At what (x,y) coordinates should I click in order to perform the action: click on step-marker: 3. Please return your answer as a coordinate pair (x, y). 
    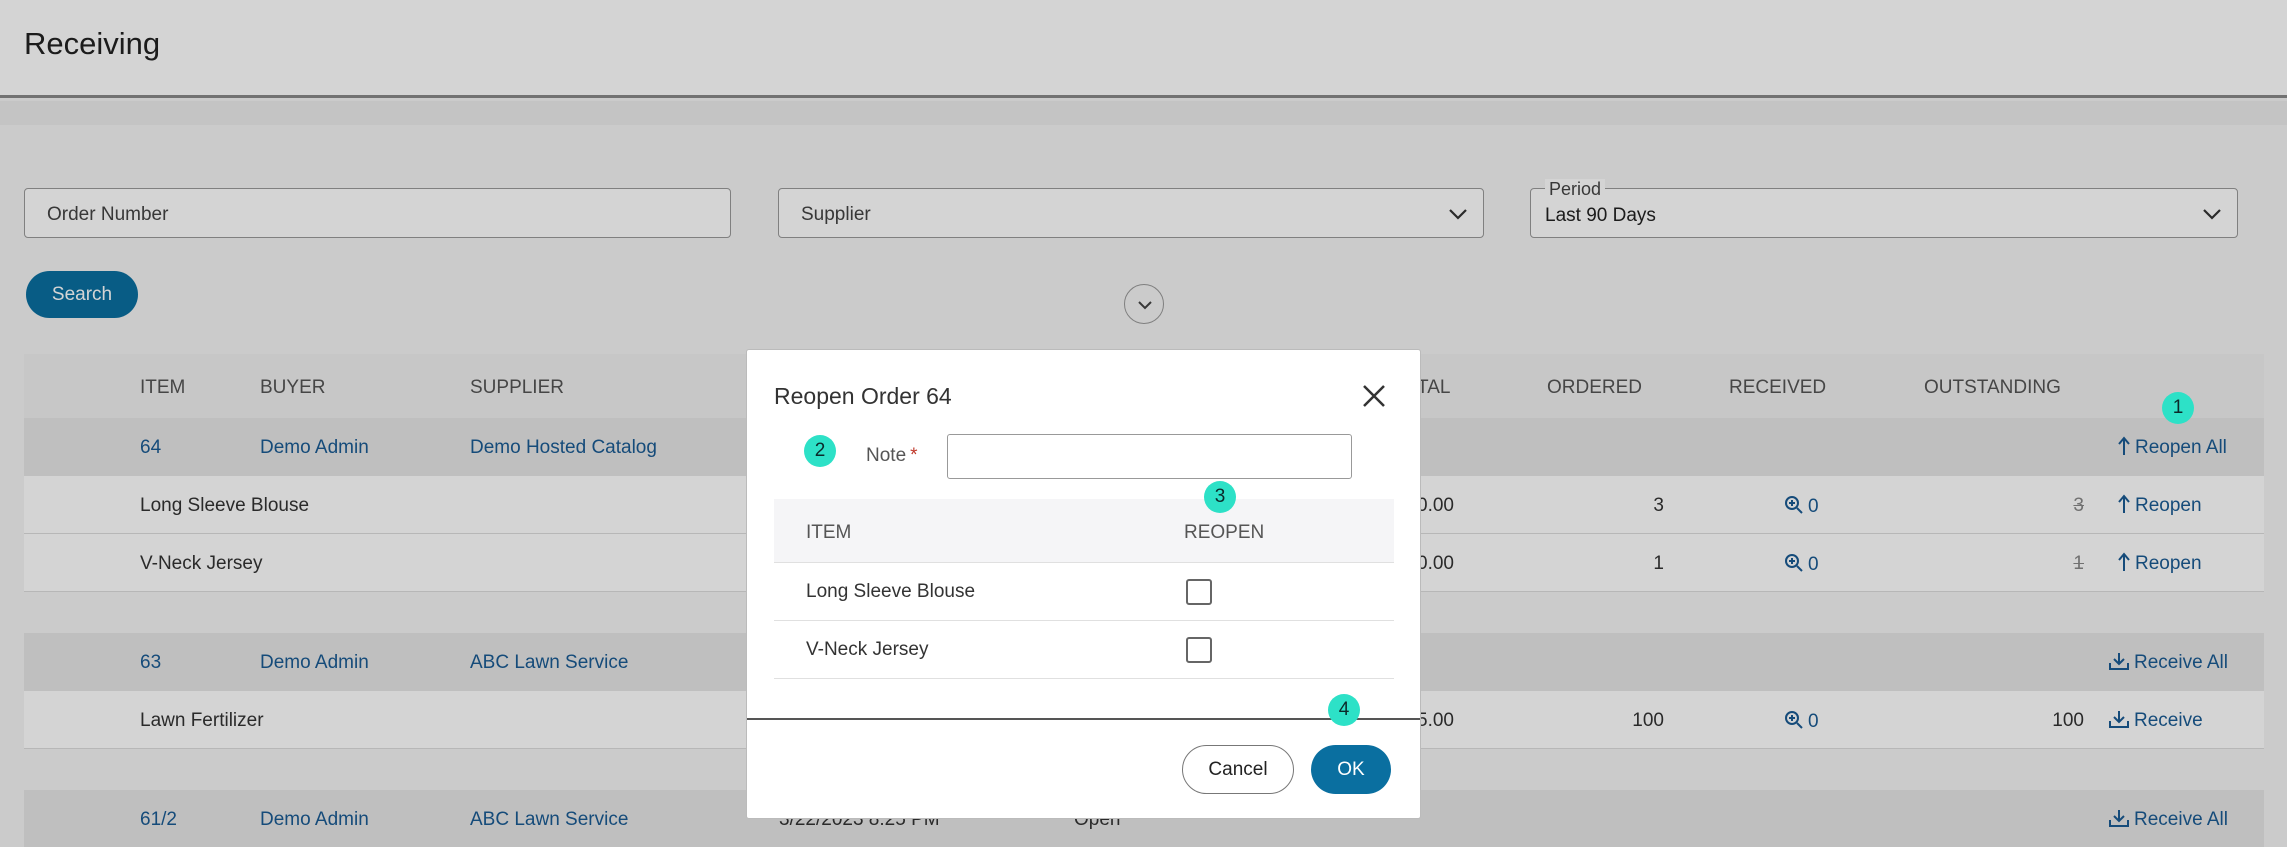
    Looking at the image, I should click on (1220, 497).